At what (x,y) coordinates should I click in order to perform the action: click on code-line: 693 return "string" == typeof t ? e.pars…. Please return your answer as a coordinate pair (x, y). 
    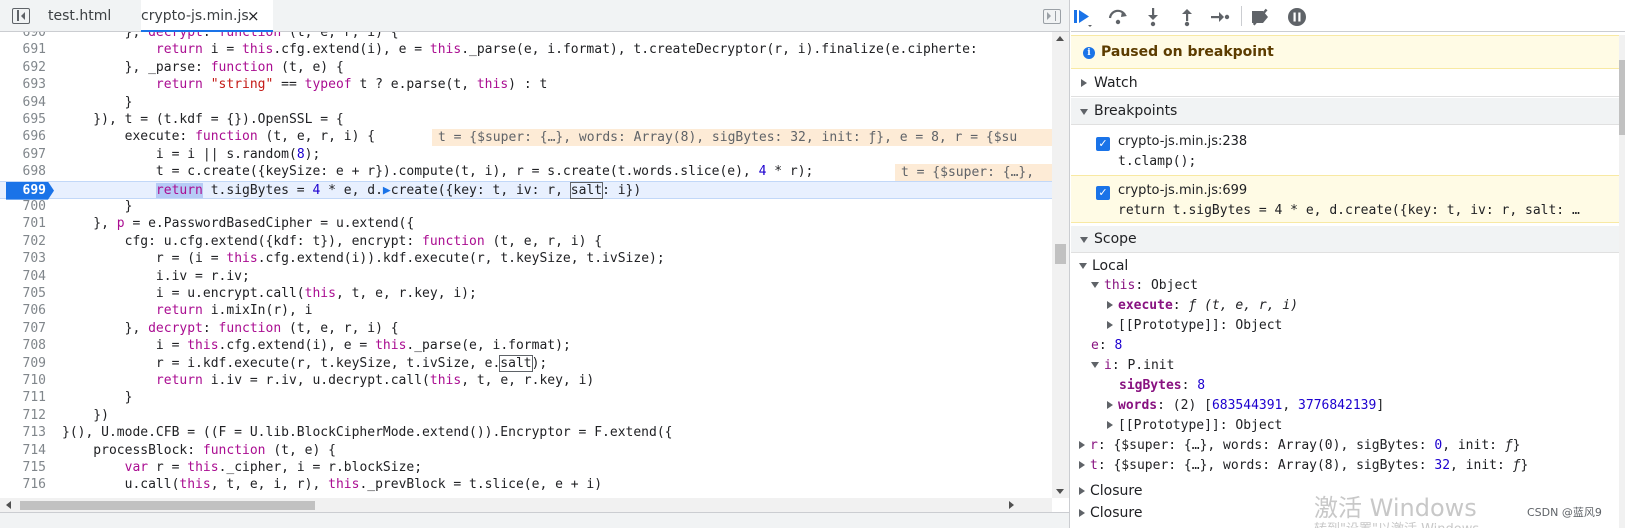
    Looking at the image, I should click on (526, 85).